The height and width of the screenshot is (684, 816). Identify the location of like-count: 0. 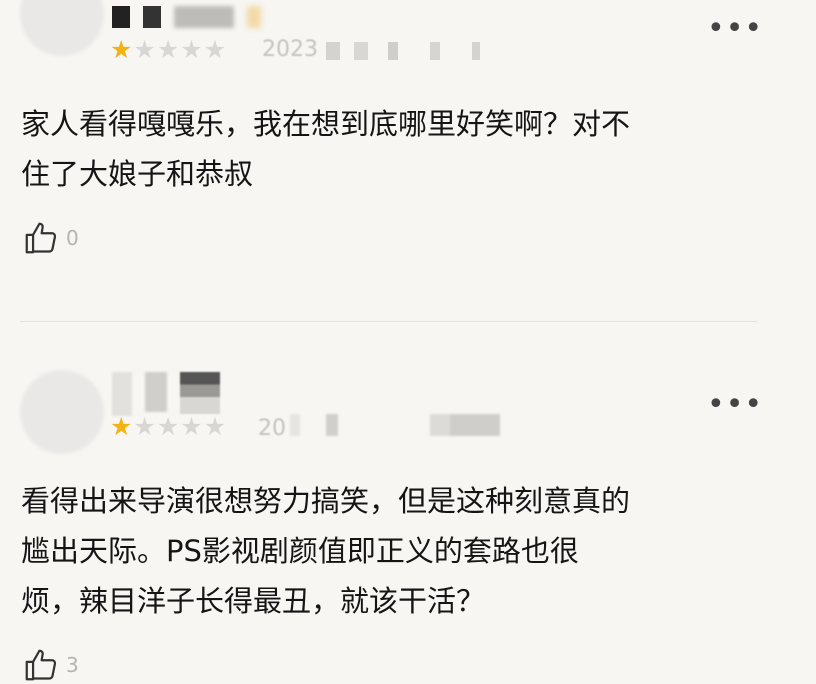
(72, 238).